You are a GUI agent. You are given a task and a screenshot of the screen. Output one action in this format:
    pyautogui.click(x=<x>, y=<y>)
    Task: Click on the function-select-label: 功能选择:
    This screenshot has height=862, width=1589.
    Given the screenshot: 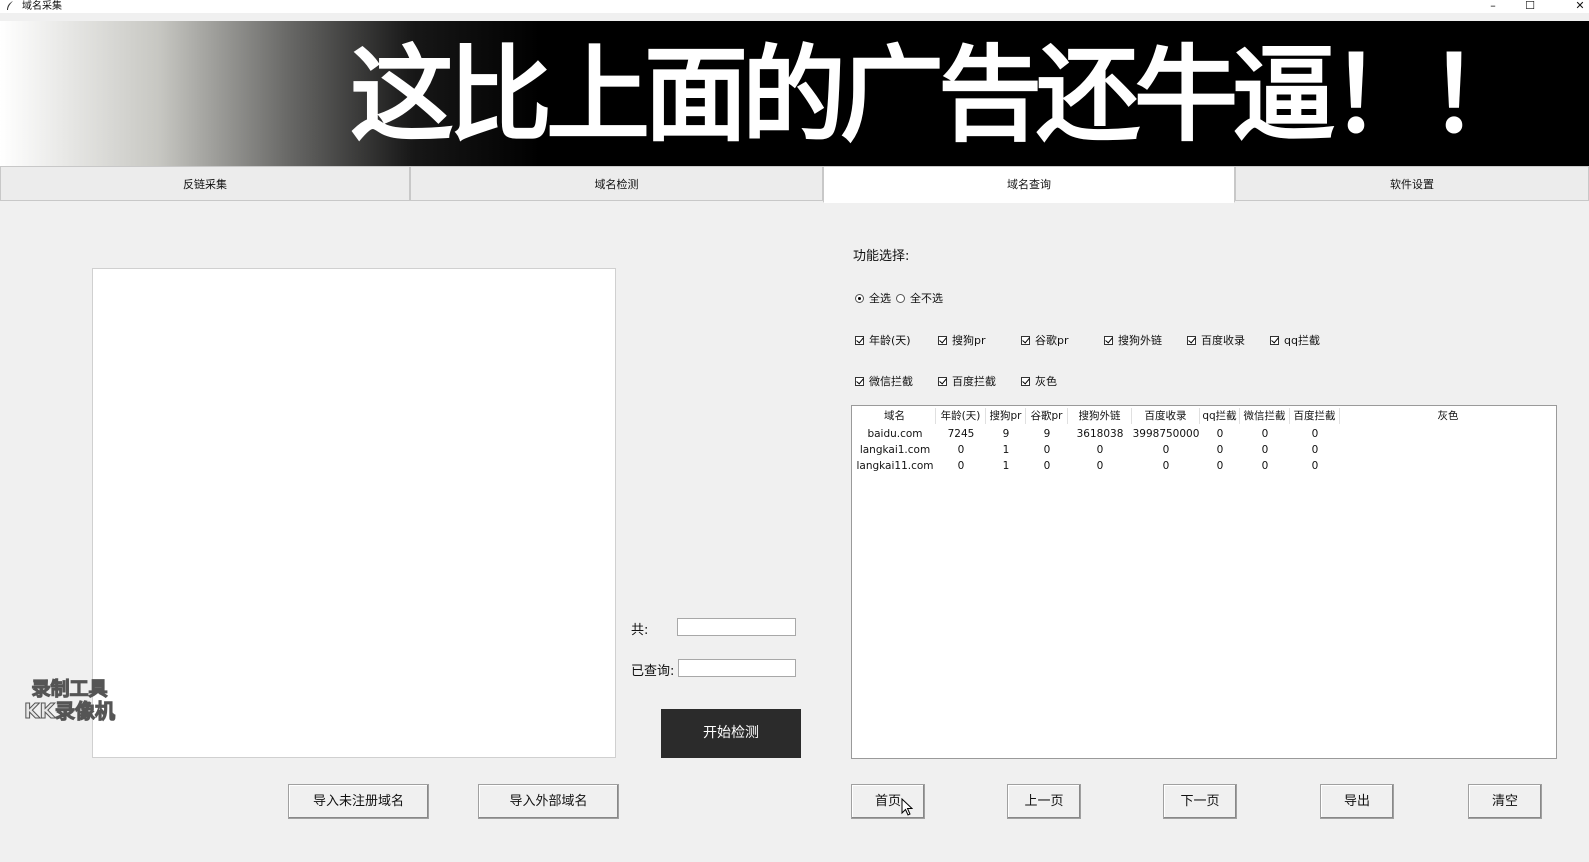 What is the action you would take?
    pyautogui.click(x=881, y=256)
    